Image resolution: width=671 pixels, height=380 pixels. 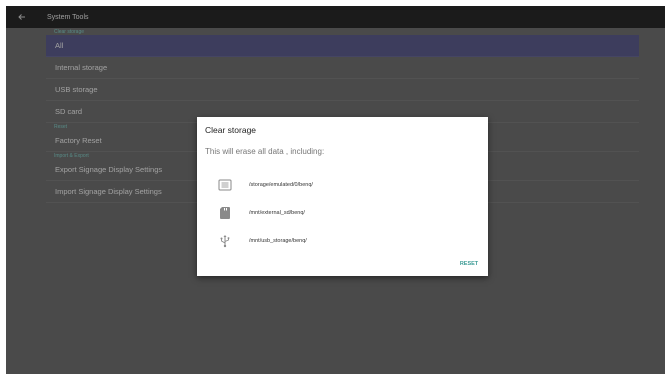 What do you see at coordinates (265, 151) in the screenshot?
I see `dialog-message: This will erase all data , including:` at bounding box center [265, 151].